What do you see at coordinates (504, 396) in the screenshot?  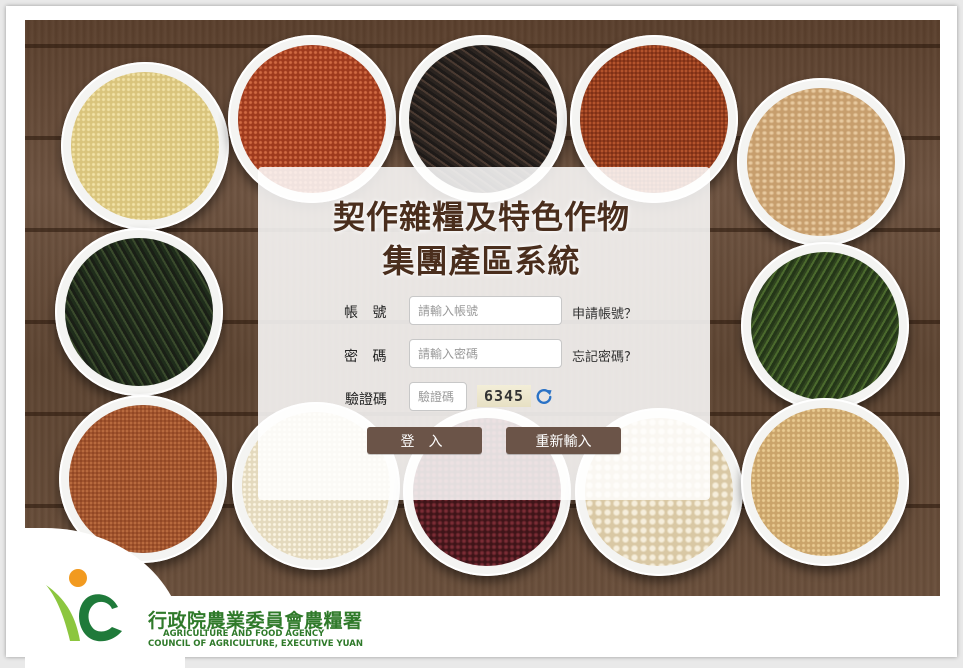 I see `captcha-image: 6345` at bounding box center [504, 396].